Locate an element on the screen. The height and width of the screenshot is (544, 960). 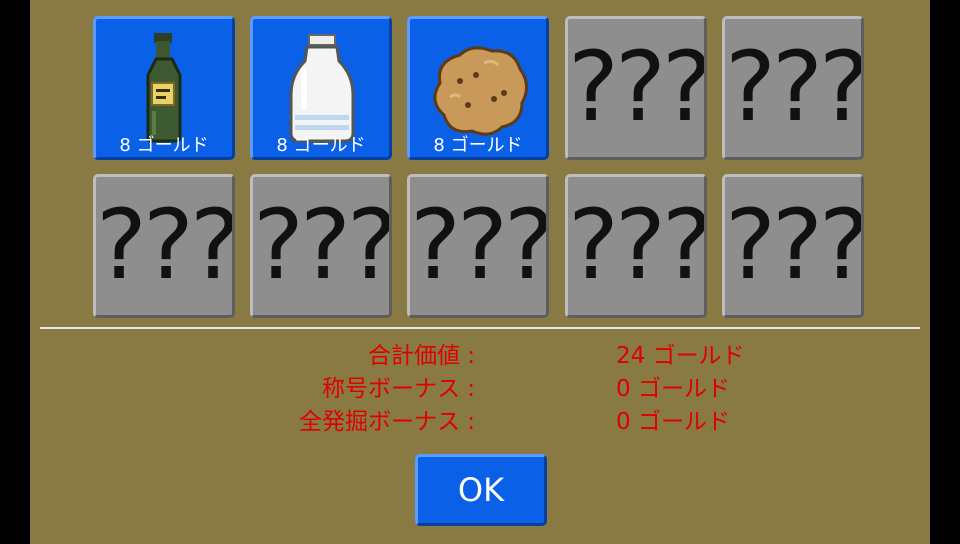
unknown-slot-5: ??? is located at coordinates (793, 88).